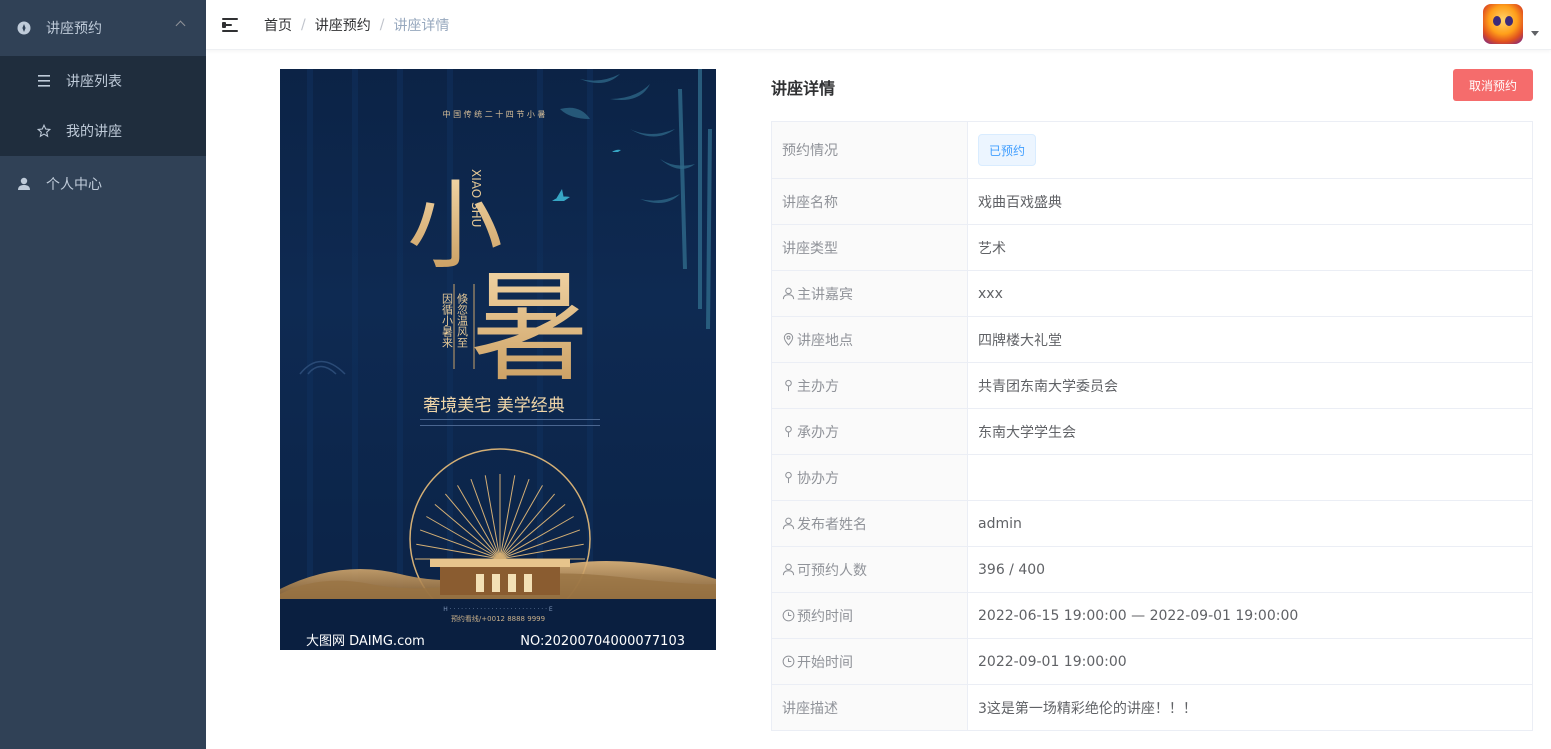  What do you see at coordinates (869, 385) in the screenshot?
I see `detail-row-label: 主办方` at bounding box center [869, 385].